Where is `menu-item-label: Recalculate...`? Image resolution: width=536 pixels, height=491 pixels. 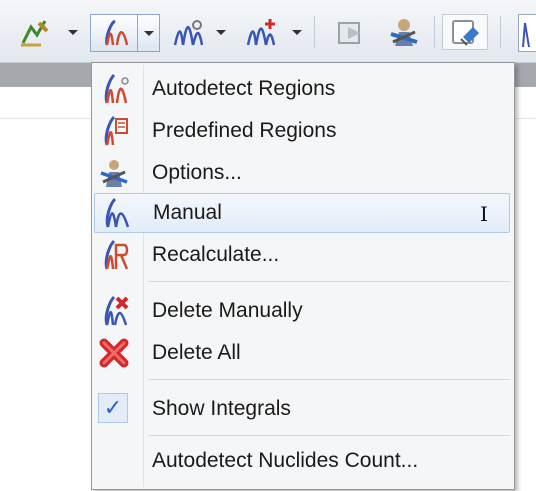
menu-item-label: Recalculate... is located at coordinates (216, 254).